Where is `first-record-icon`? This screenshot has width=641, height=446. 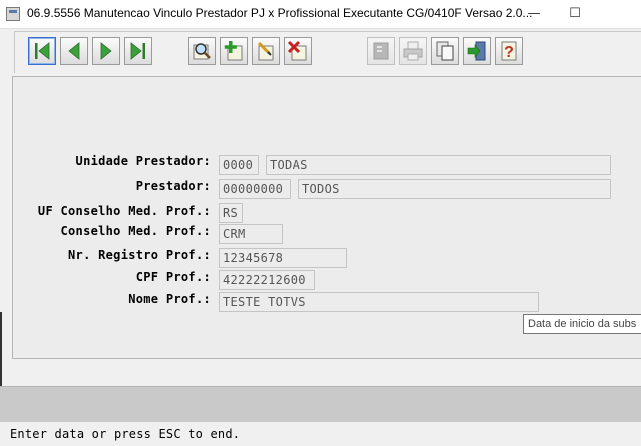 first-record-icon is located at coordinates (42, 51).